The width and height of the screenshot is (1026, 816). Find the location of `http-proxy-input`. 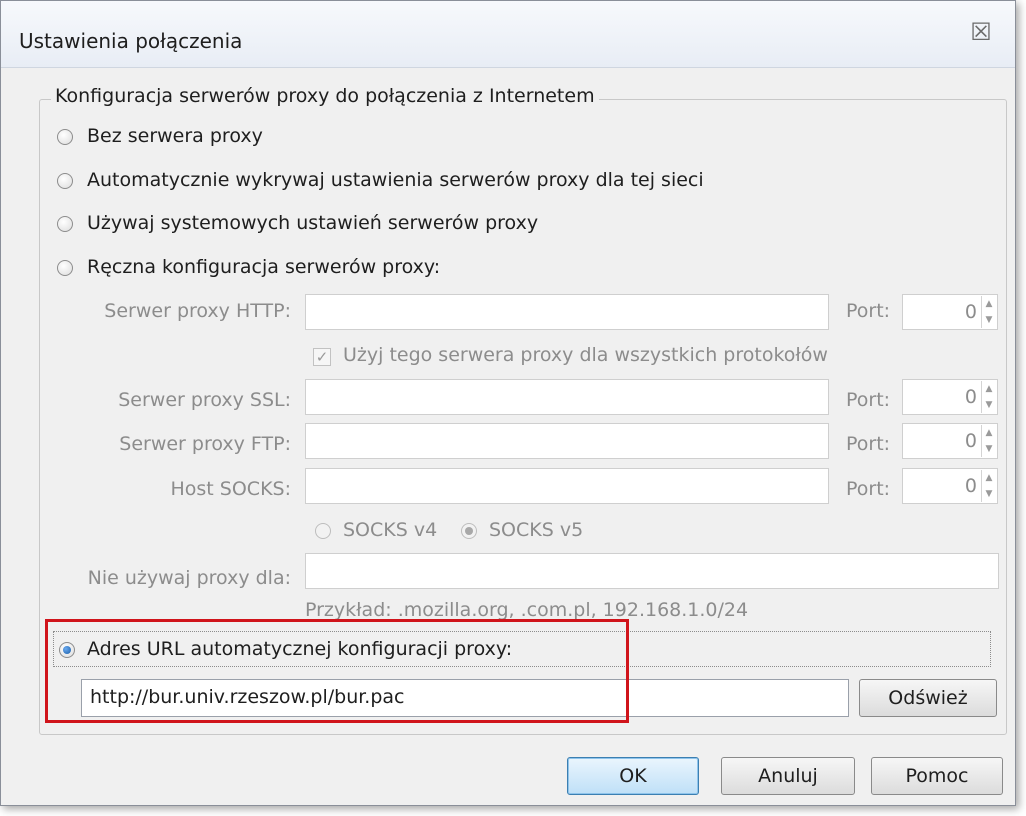

http-proxy-input is located at coordinates (567, 312).